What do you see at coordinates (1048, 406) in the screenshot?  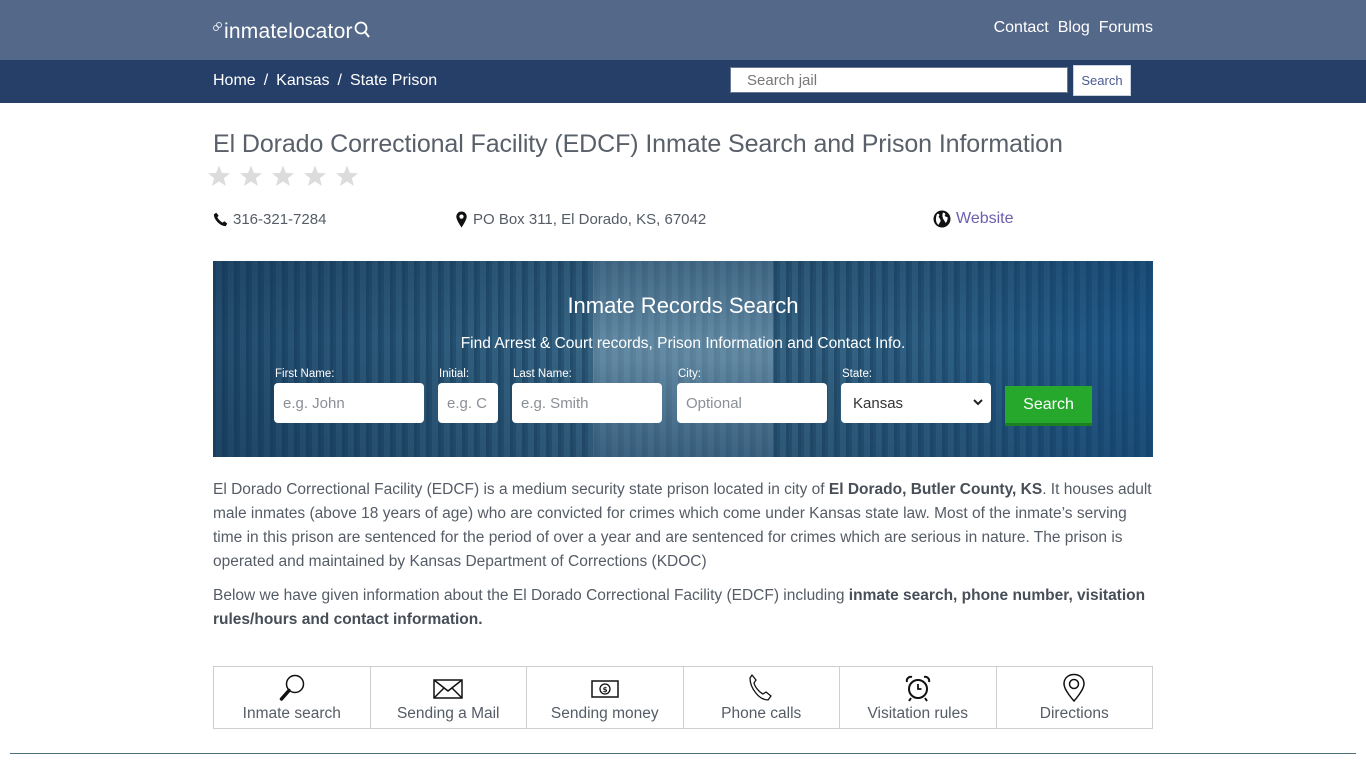 I see `inmate-search-button: Search` at bounding box center [1048, 406].